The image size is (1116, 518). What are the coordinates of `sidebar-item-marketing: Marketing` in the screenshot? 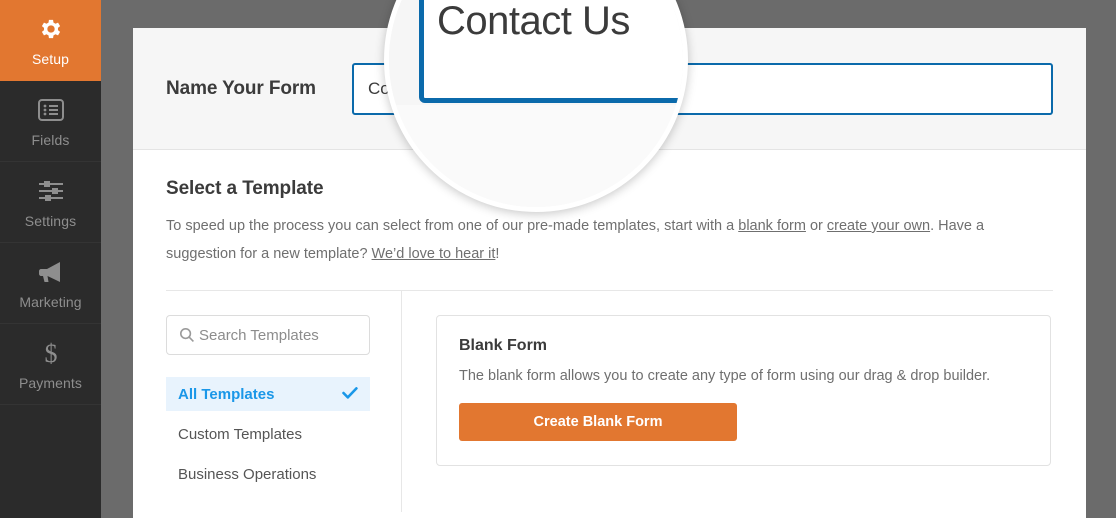 It's located at (50, 283).